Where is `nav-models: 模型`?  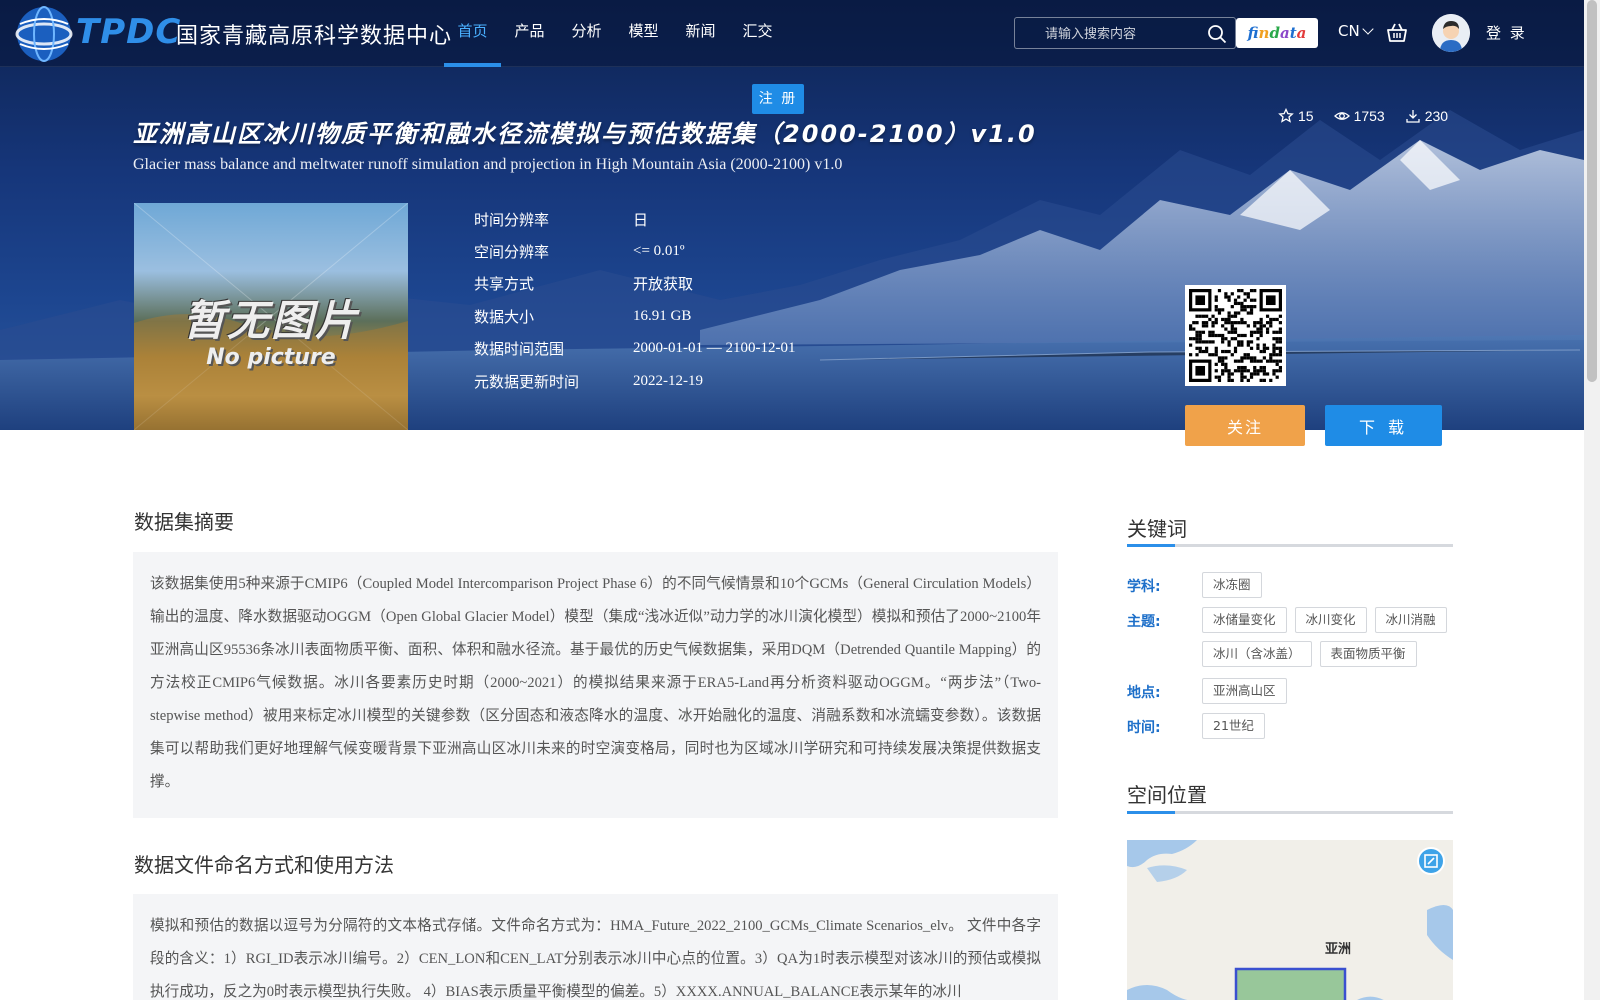 nav-models: 模型 is located at coordinates (643, 33).